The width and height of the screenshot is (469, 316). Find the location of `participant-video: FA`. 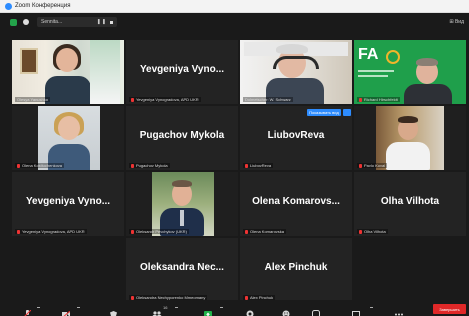

participant-video: FA is located at coordinates (410, 72).